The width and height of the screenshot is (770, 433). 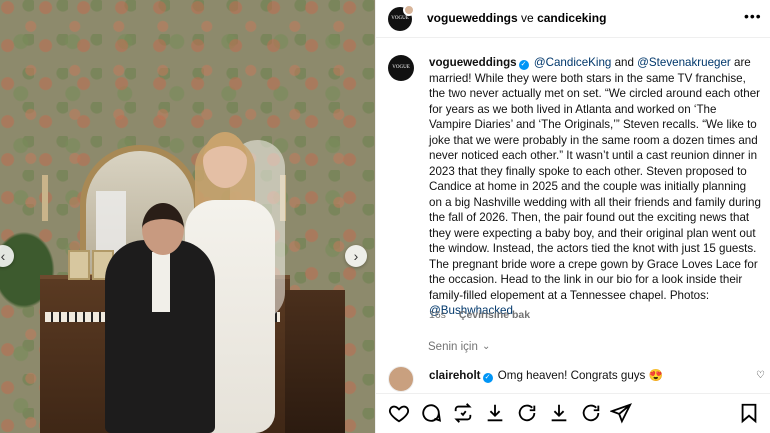 What do you see at coordinates (753, 16) in the screenshot?
I see `more-options-icon: •••` at bounding box center [753, 16].